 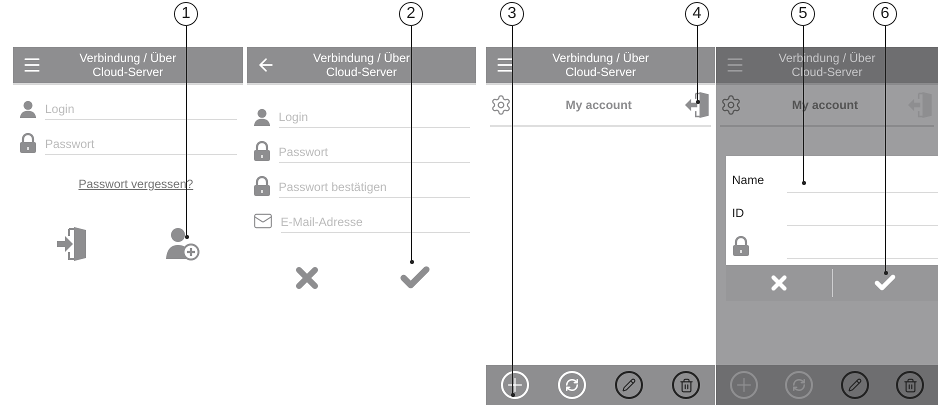 I want to click on callout-number: 2, so click(x=411, y=14).